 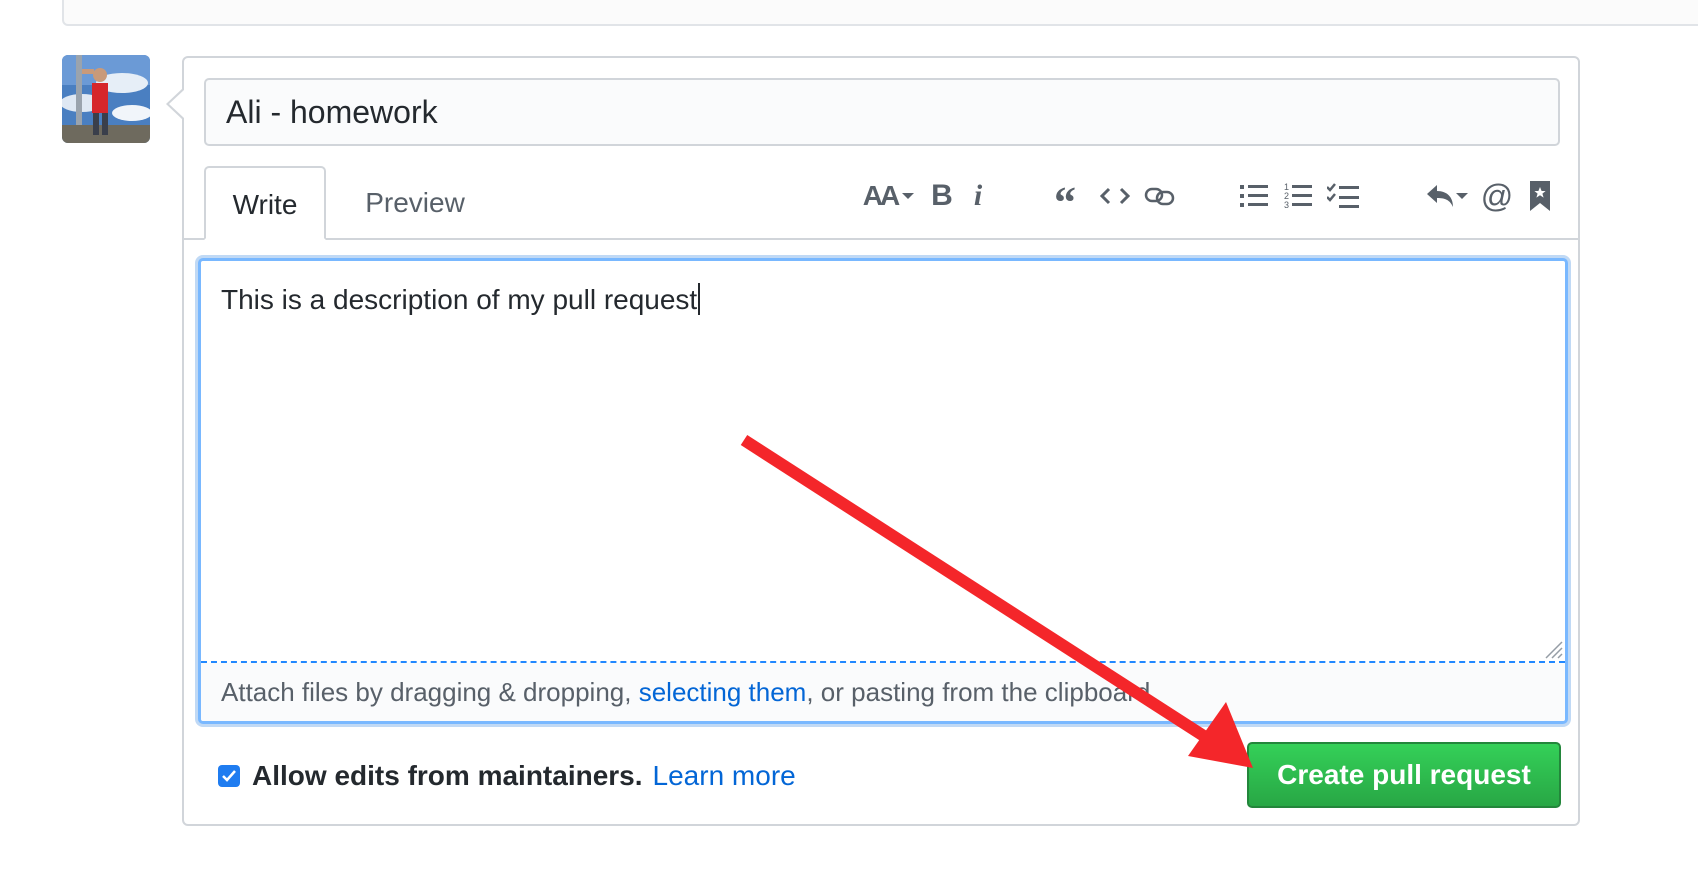 I want to click on pull-request-title-input, so click(x=882, y=112).